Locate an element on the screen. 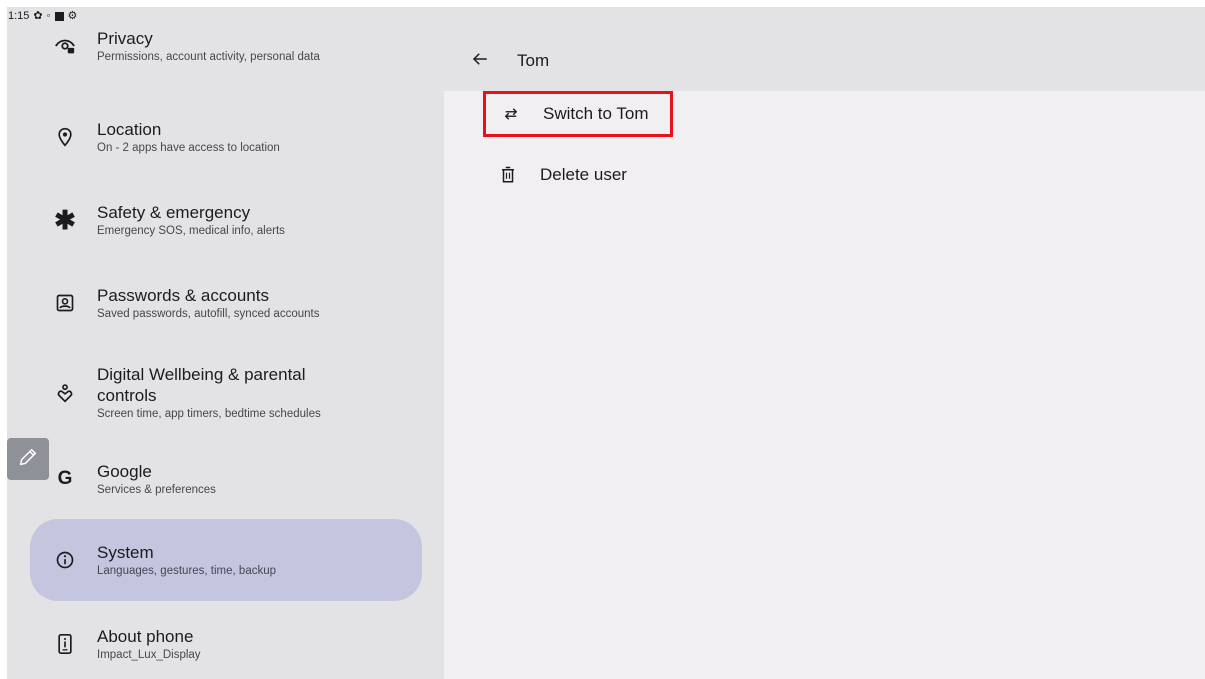 The image size is (1205, 679). account-box-icon is located at coordinates (65, 303).